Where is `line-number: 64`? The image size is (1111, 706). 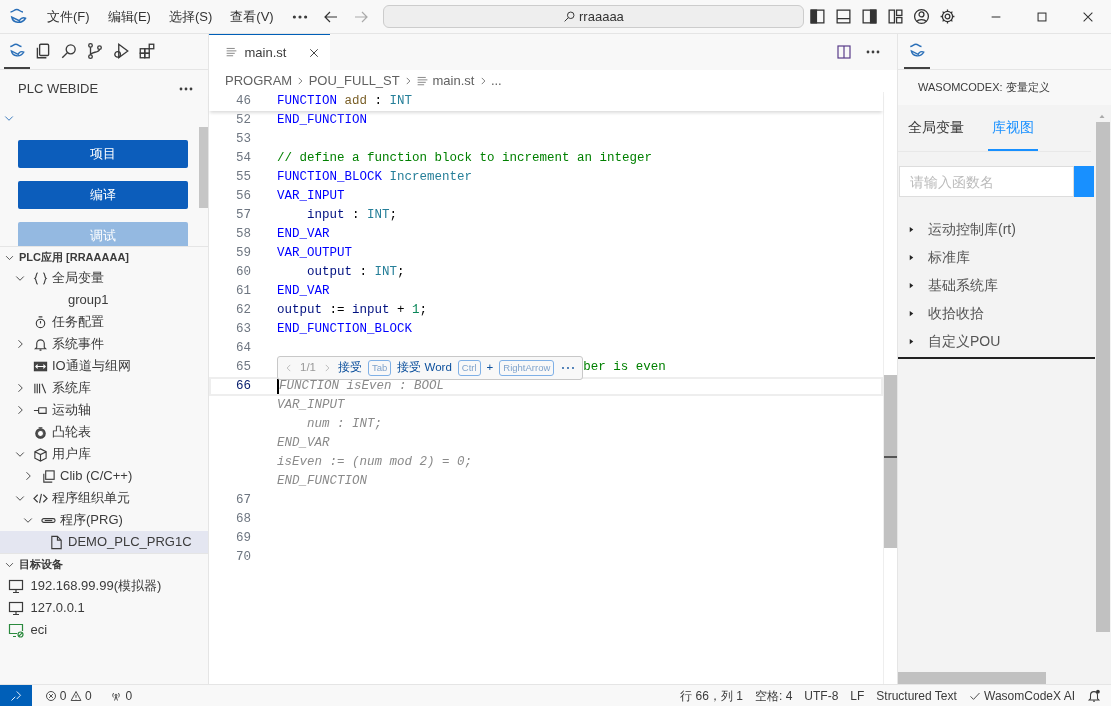
line-number: 64 is located at coordinates (243, 348).